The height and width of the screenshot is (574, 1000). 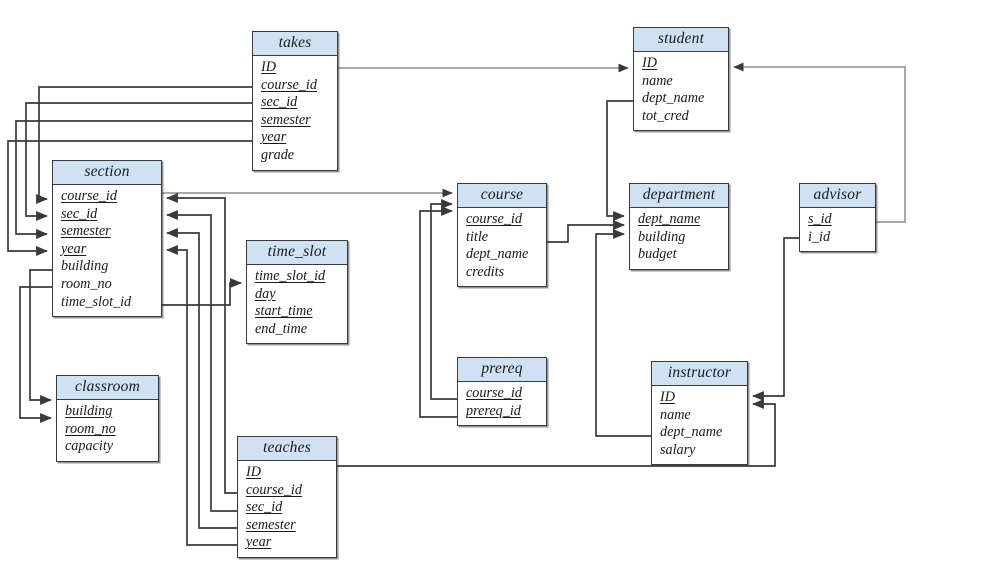 What do you see at coordinates (274, 489) in the screenshot?
I see `field-teaches-course_id: course_id` at bounding box center [274, 489].